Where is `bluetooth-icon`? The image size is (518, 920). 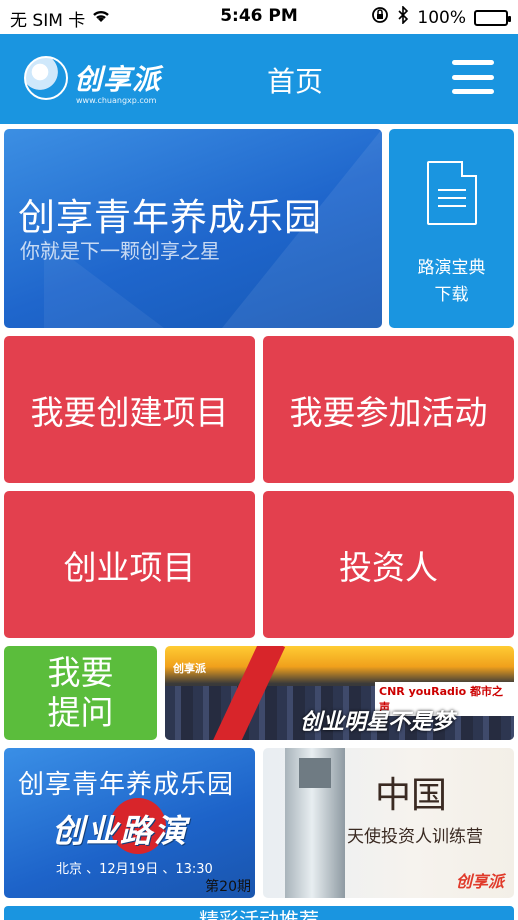 bluetooth-icon is located at coordinates (403, 17).